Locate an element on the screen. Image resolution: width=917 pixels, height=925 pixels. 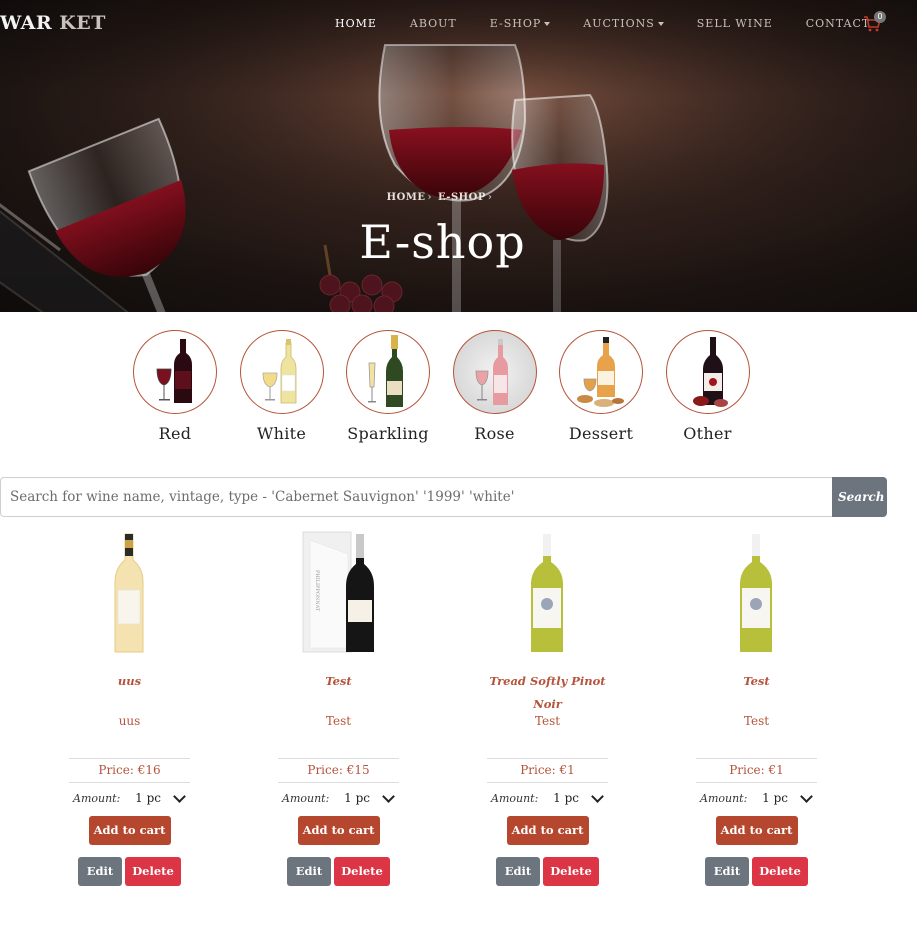
breadcrumb: HOME › E-SHOP › is located at coordinates (442, 197).